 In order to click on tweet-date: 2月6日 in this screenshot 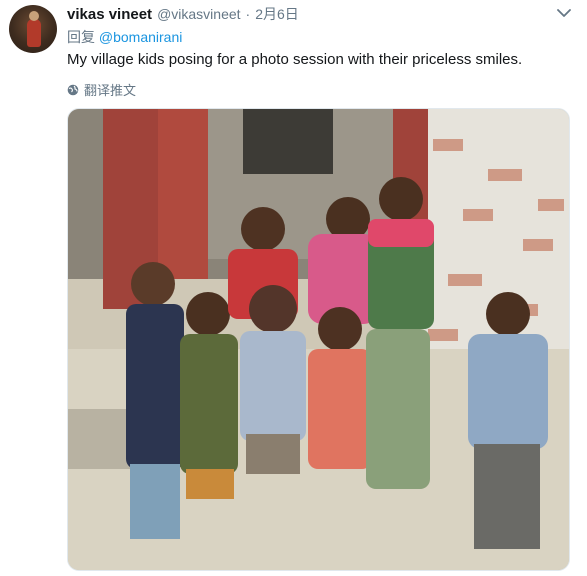, I will do `click(277, 14)`.